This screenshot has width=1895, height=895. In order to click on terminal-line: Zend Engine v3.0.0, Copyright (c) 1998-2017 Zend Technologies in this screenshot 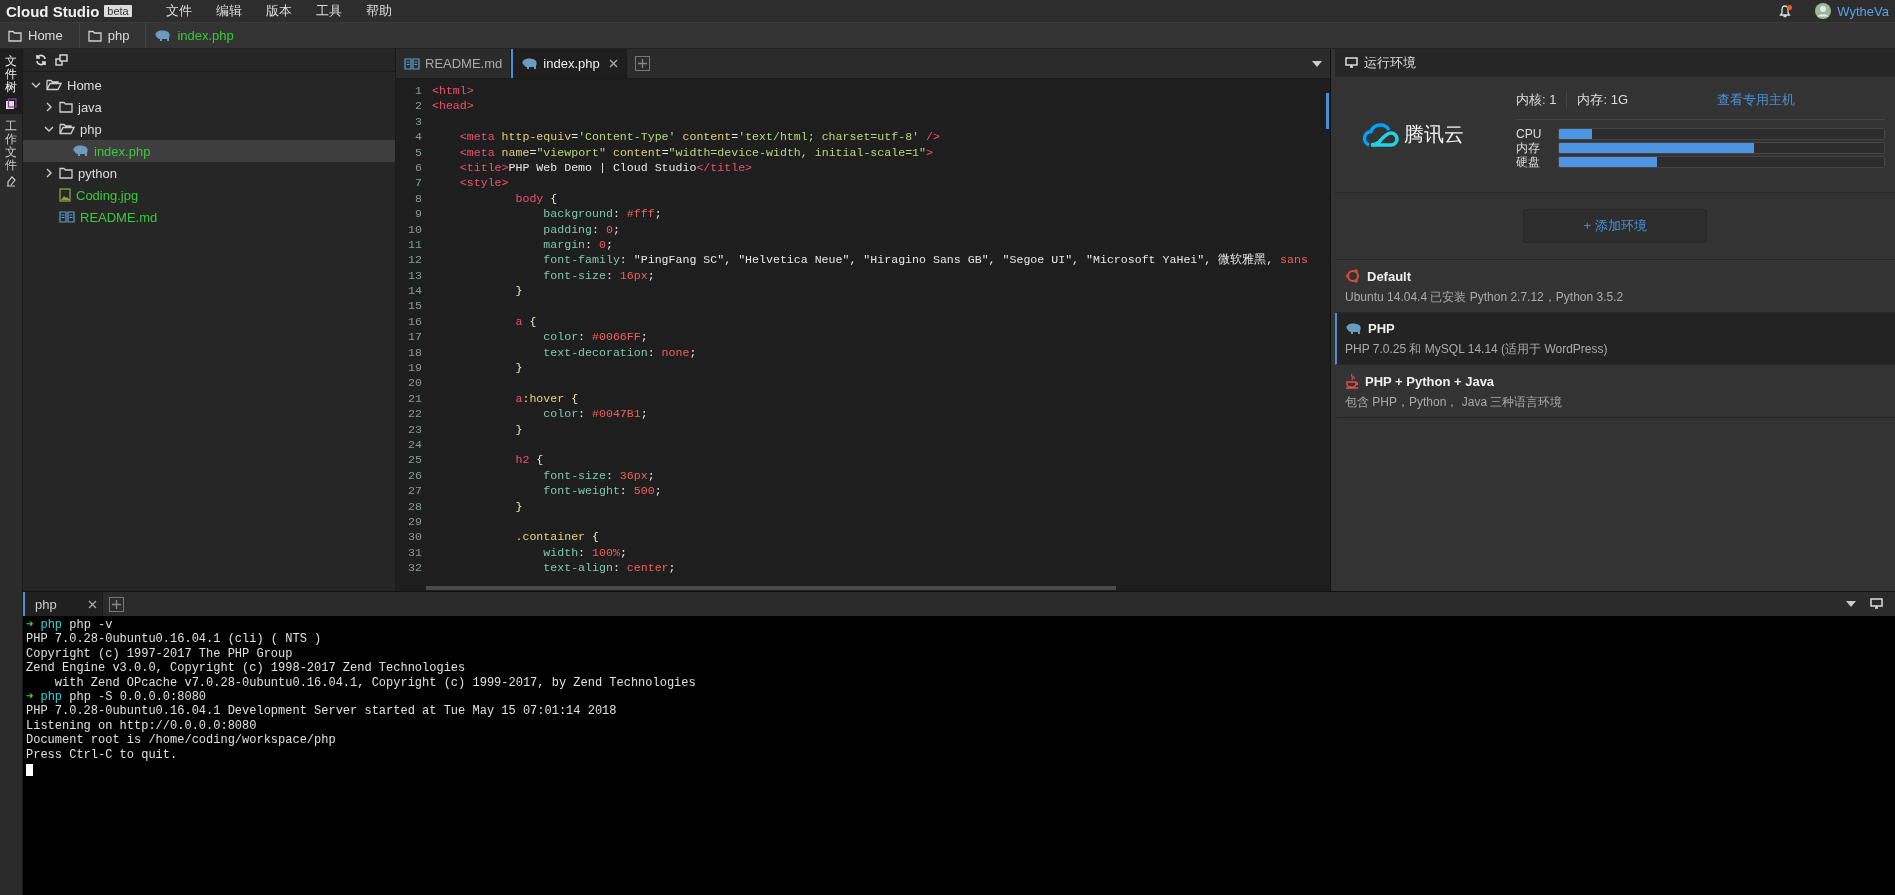, I will do `click(246, 668)`.